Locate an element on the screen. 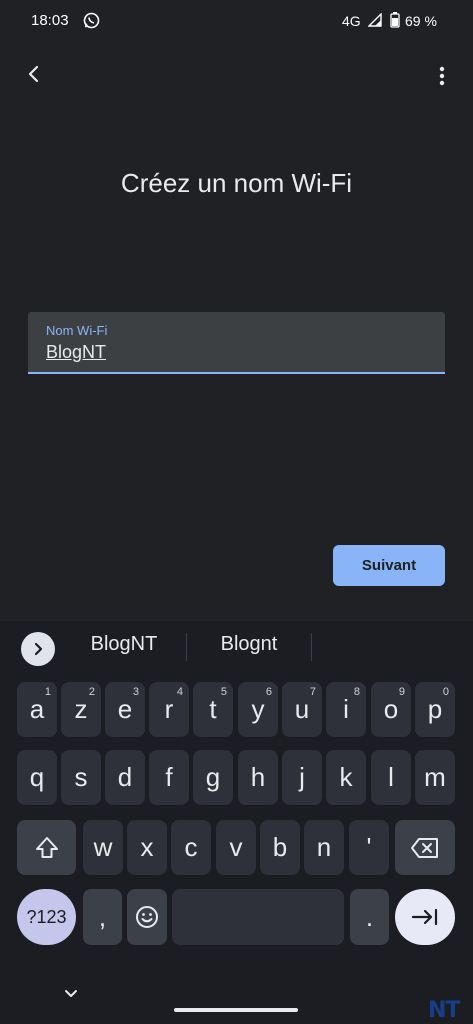  key-number: 6 is located at coordinates (268, 692).